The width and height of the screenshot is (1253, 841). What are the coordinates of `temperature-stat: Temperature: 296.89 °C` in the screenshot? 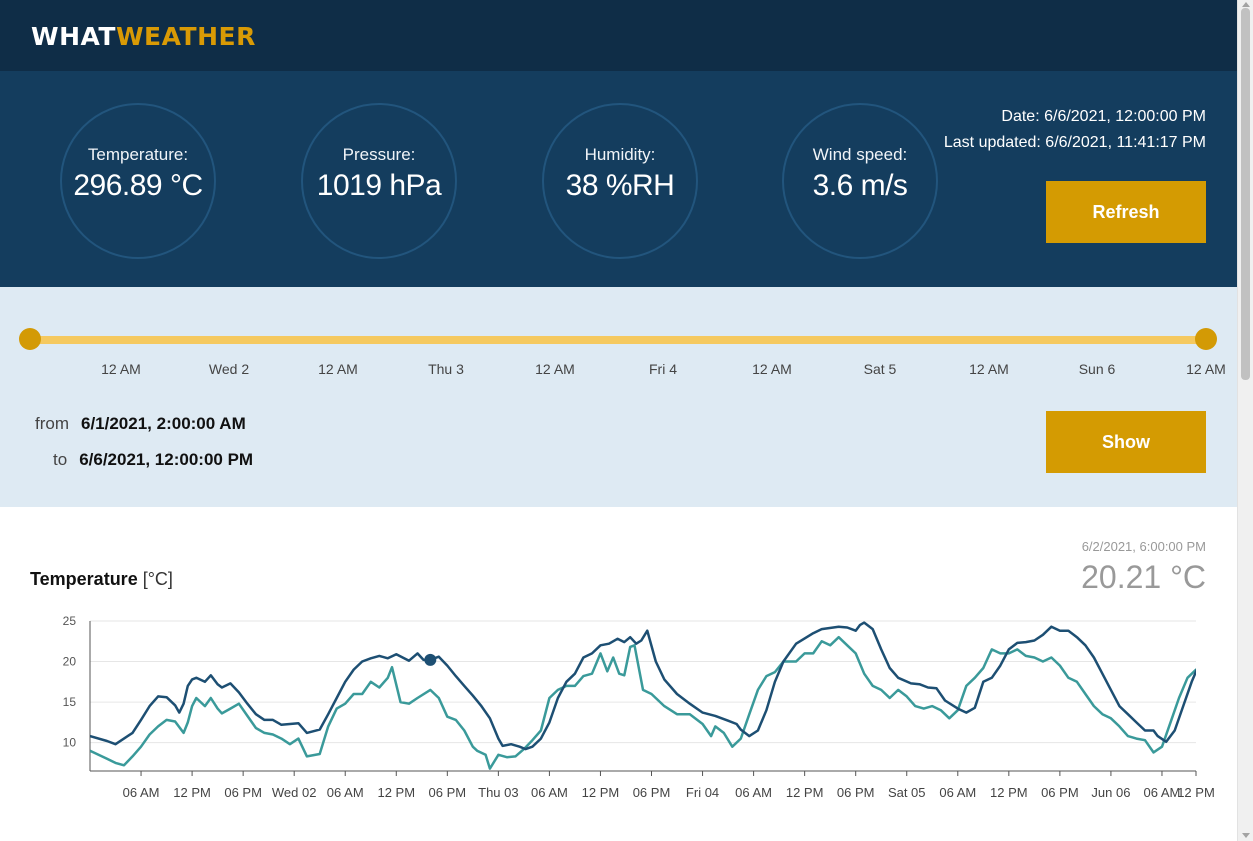 It's located at (138, 181).